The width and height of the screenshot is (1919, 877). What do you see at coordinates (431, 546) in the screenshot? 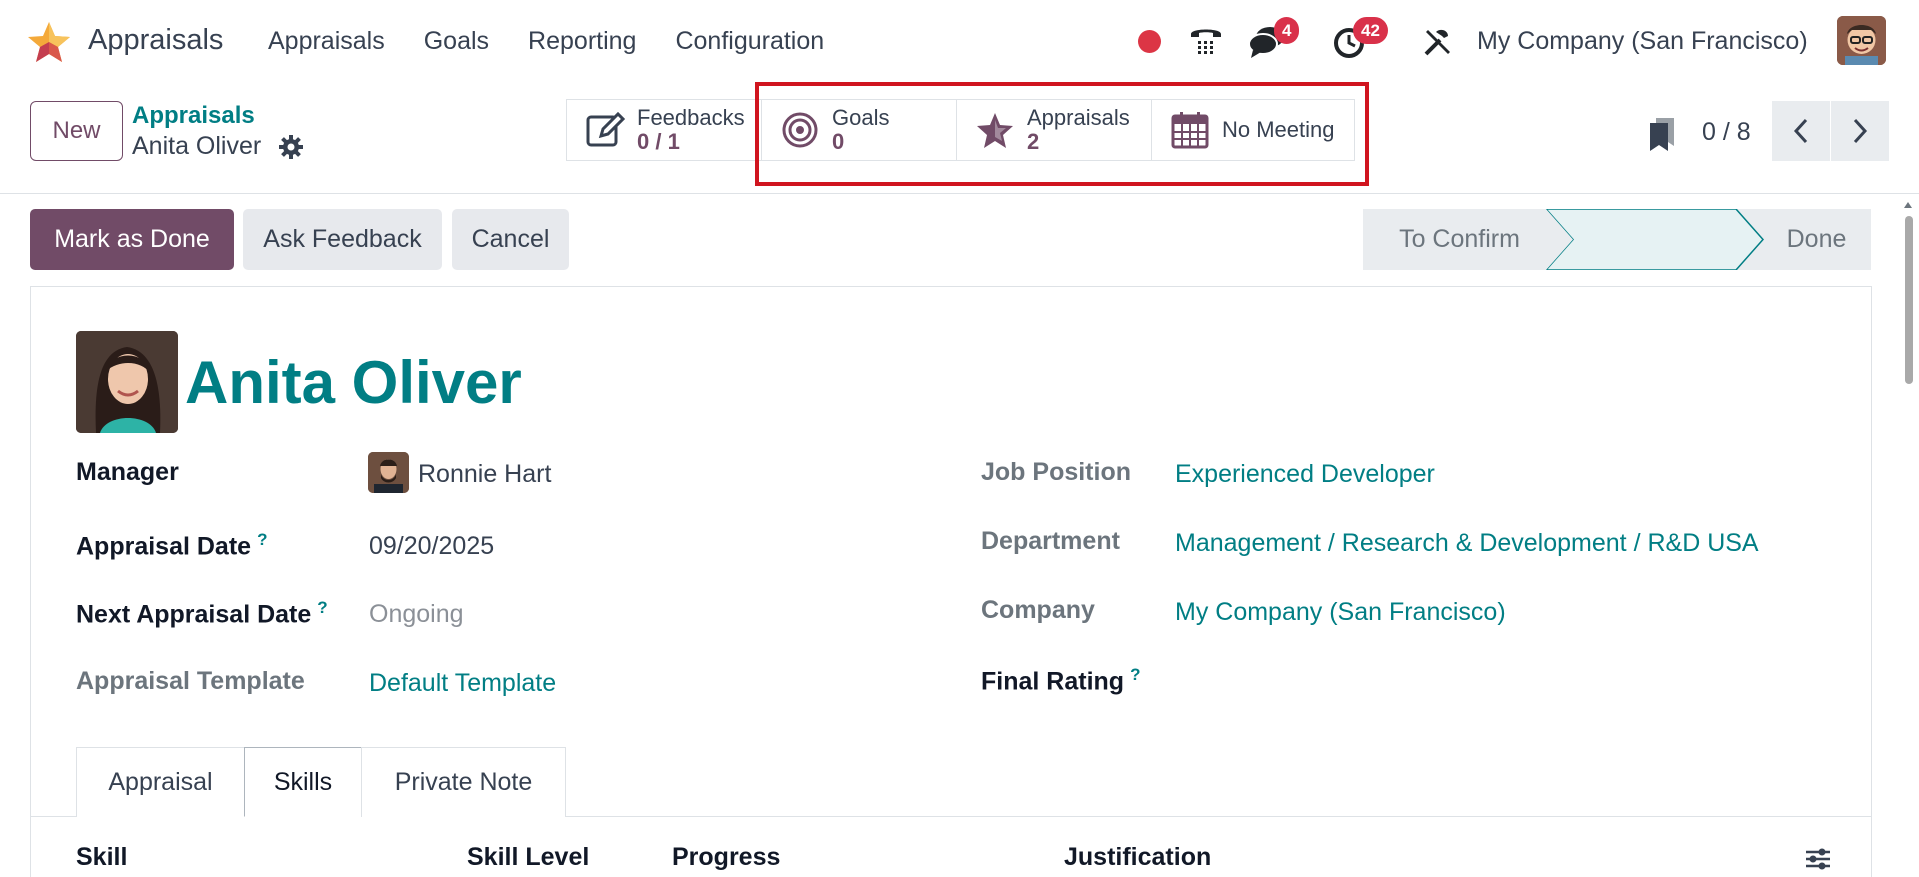
I see `appraisal-date-field: 09/20/2025` at bounding box center [431, 546].